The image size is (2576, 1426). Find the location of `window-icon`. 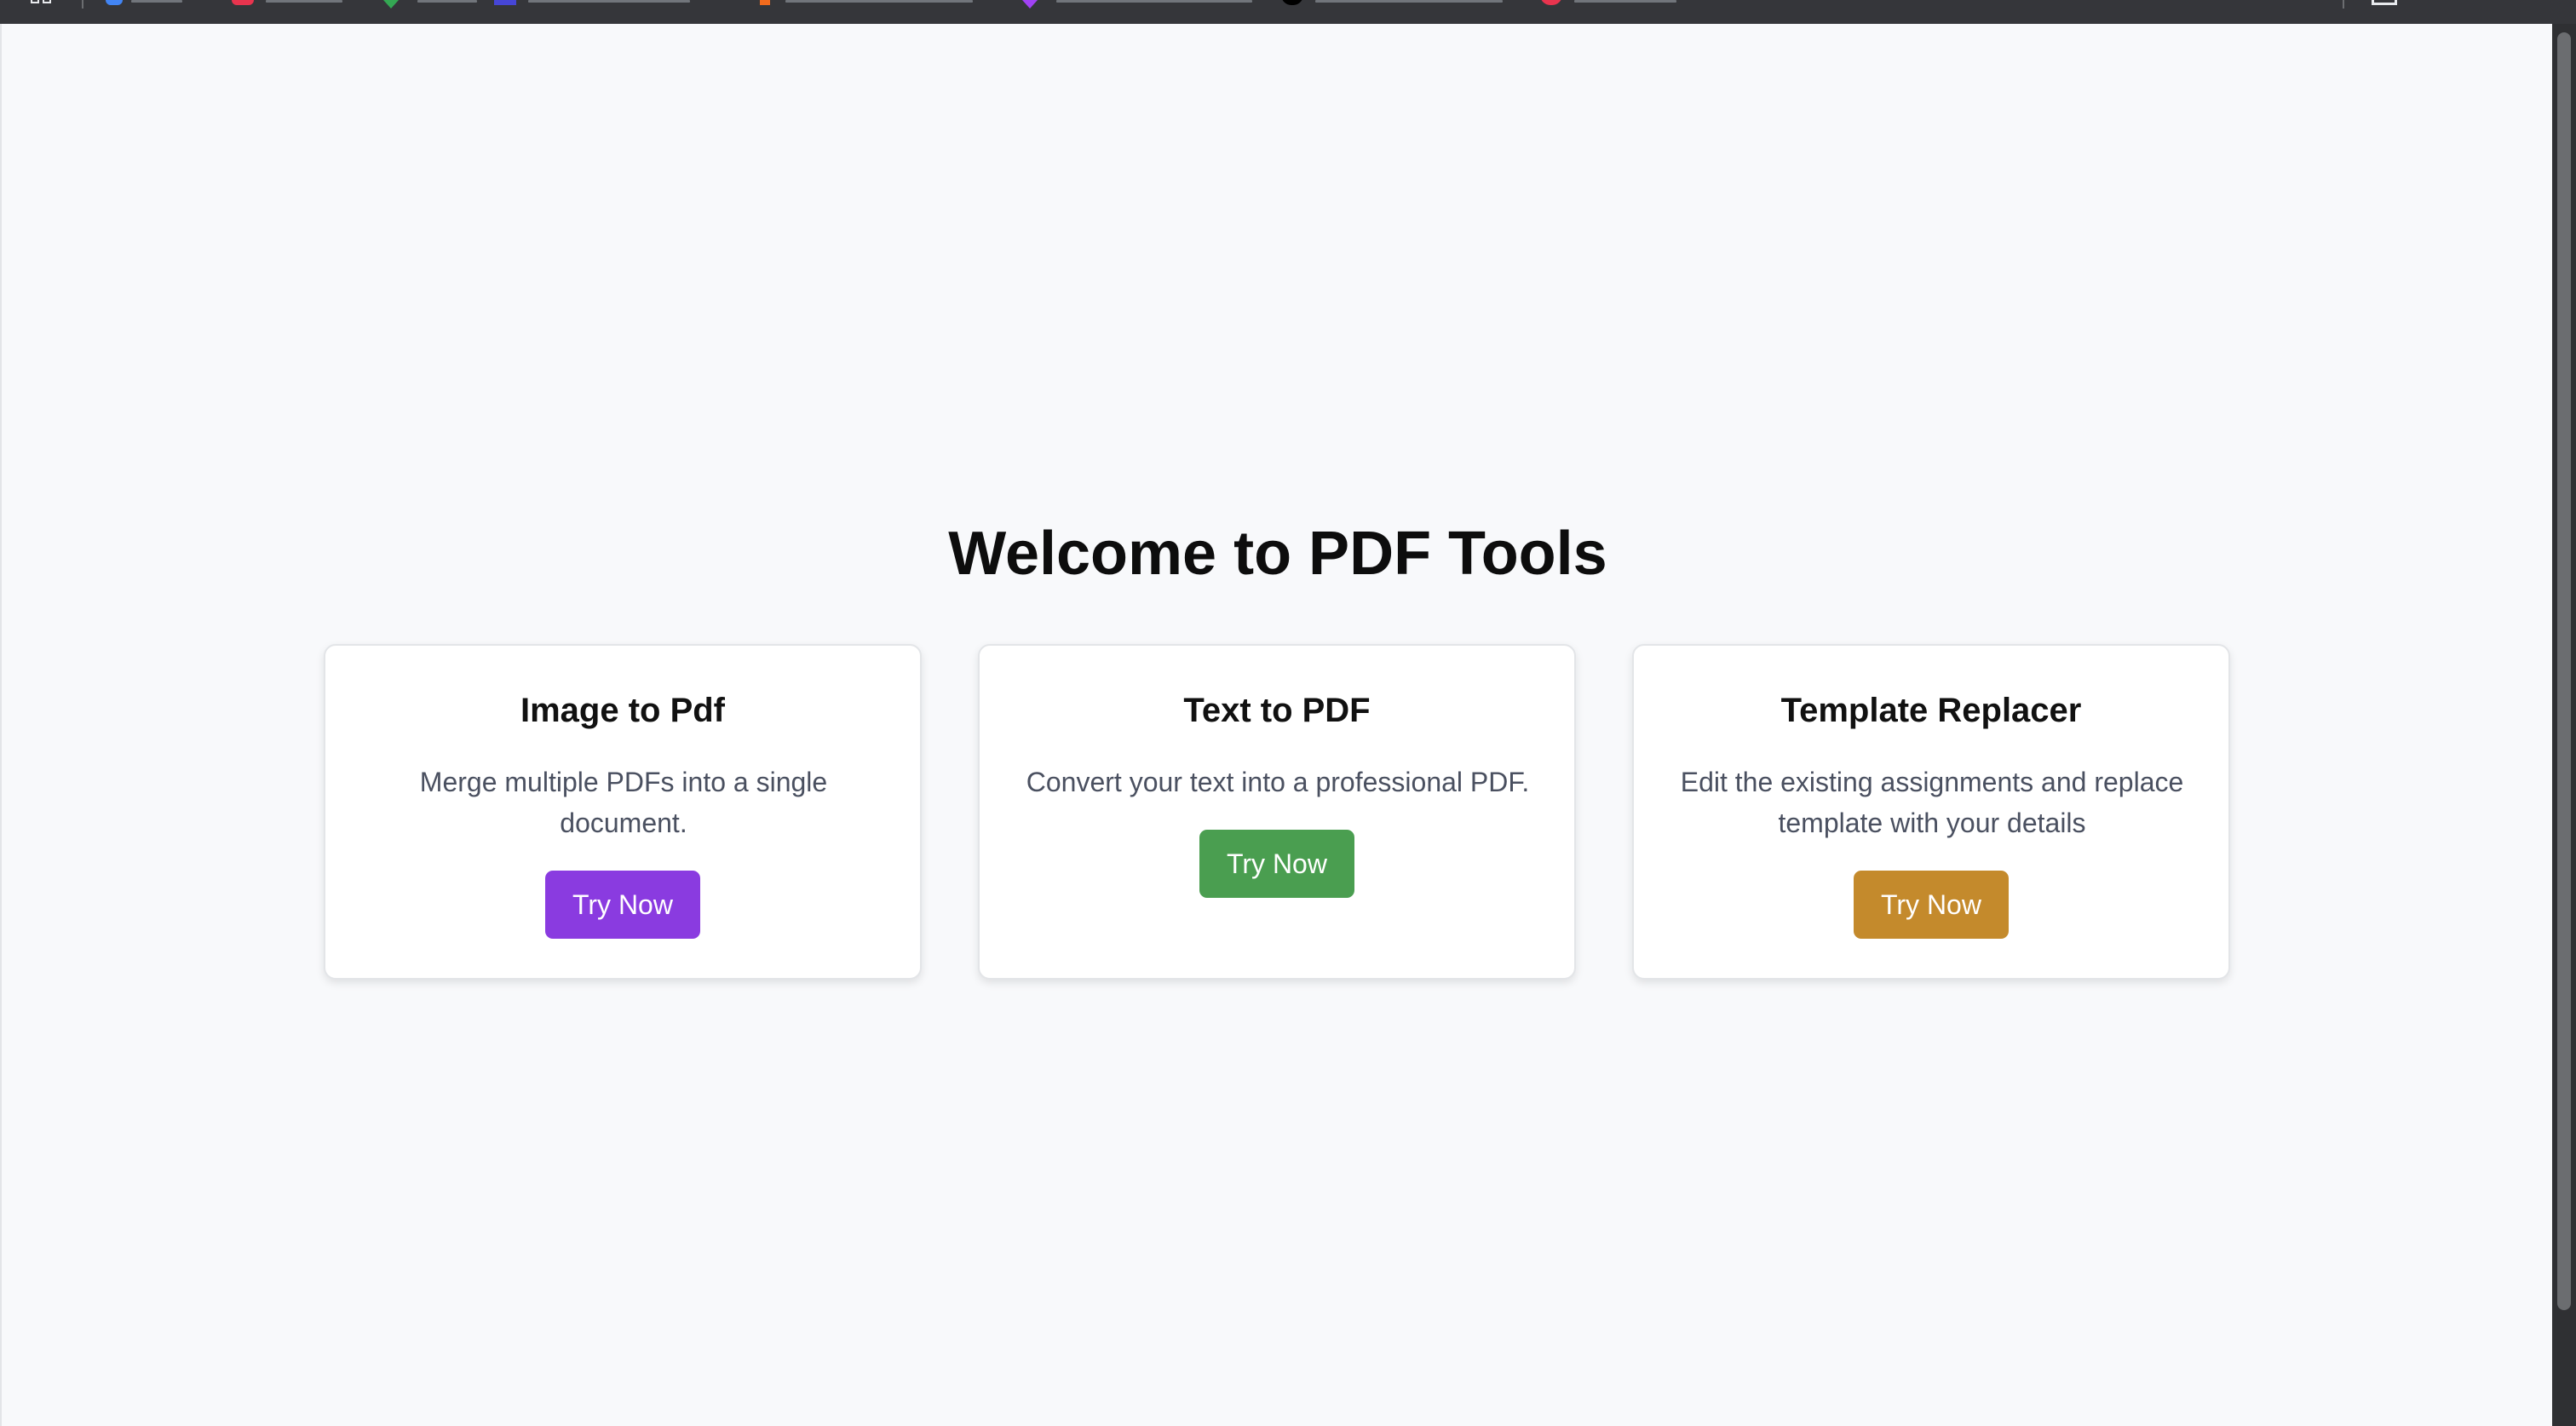

window-icon is located at coordinates (2385, 2).